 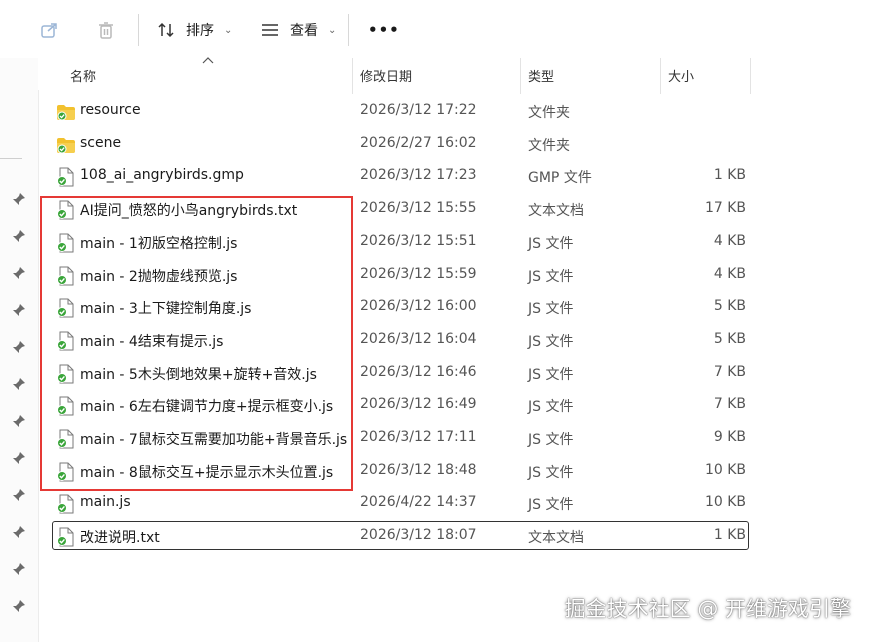 What do you see at coordinates (418, 469) in the screenshot?
I see `file-date: 2026/3/12 18:48` at bounding box center [418, 469].